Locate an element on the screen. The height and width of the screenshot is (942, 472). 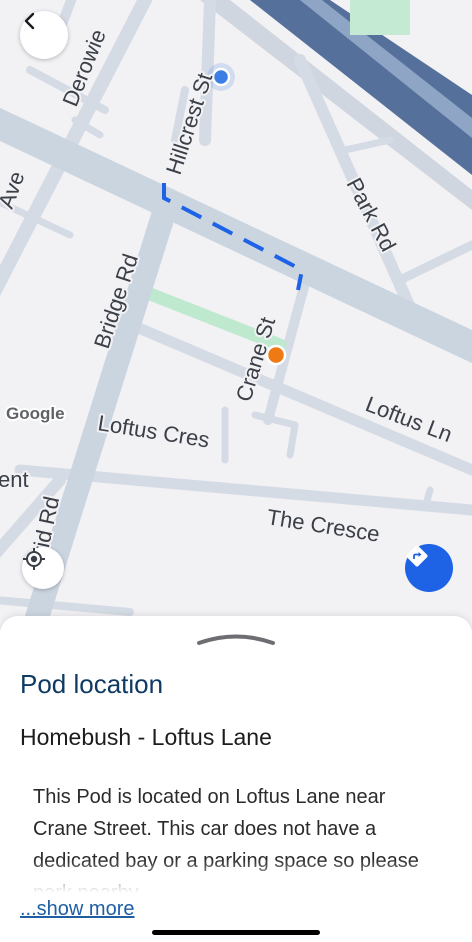
sheet-grabber-handle is located at coordinates (236, 639).